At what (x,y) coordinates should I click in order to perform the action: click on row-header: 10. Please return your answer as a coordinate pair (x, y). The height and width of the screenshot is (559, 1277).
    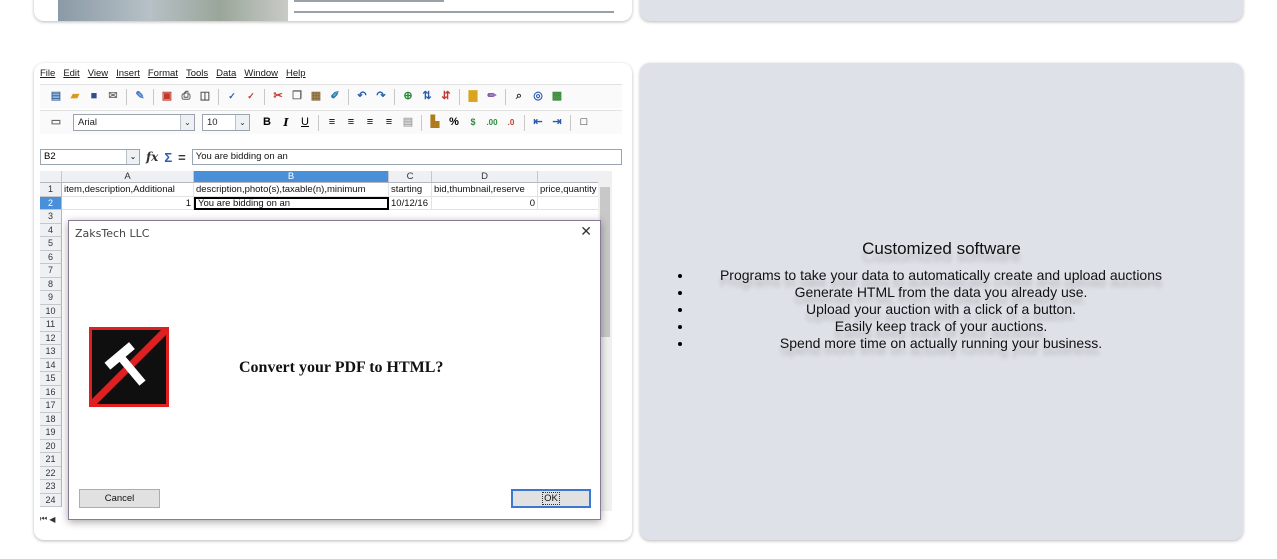
    Looking at the image, I should click on (51, 311).